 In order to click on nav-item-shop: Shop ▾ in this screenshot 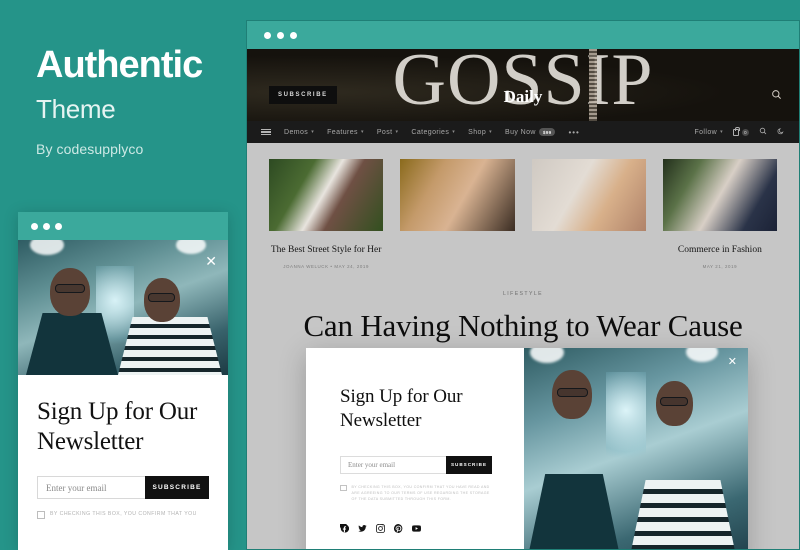, I will do `click(480, 132)`.